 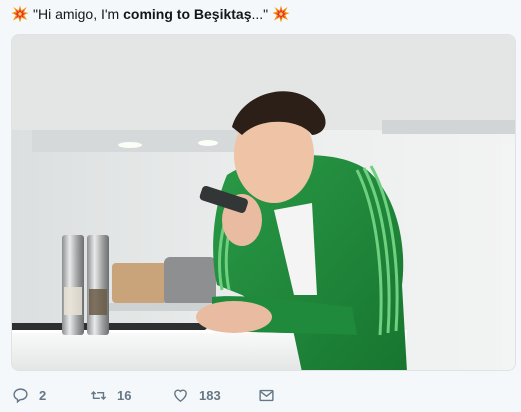 What do you see at coordinates (43, 395) in the screenshot?
I see `reply-count: 2` at bounding box center [43, 395].